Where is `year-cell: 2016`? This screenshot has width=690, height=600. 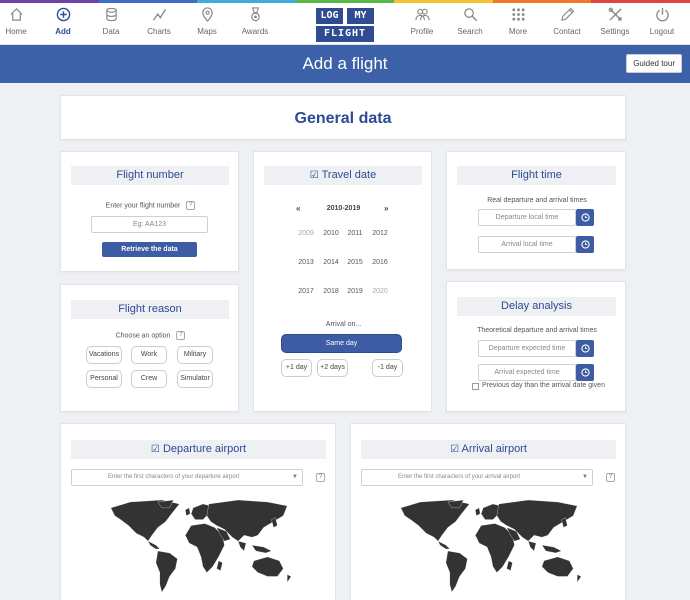 year-cell: 2016 is located at coordinates (380, 262).